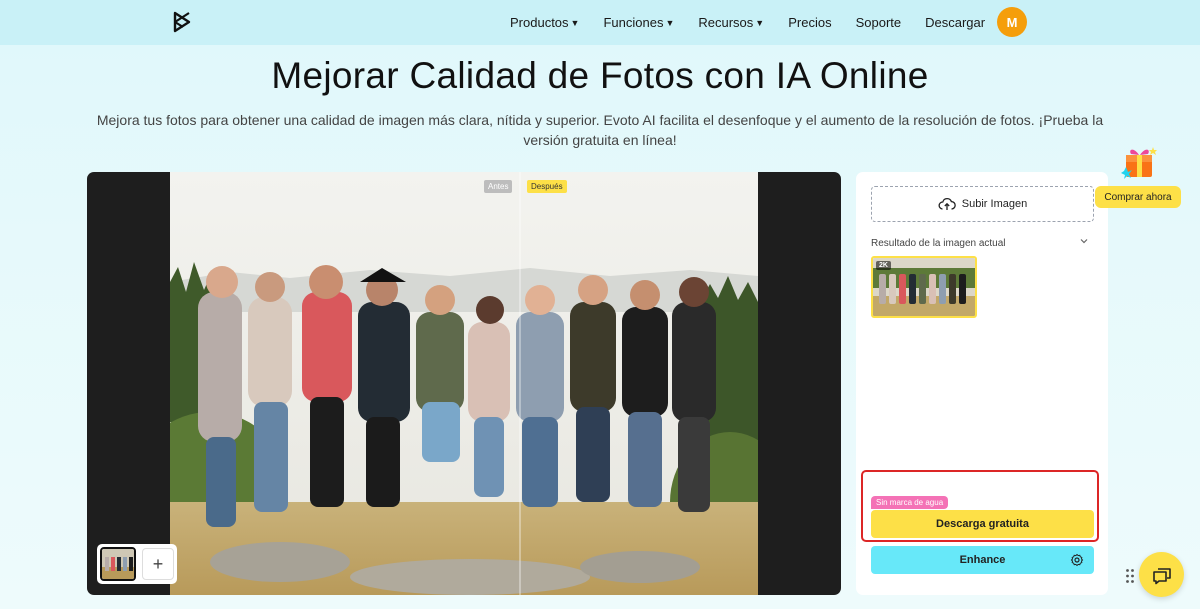  I want to click on chat-bubble-icon, so click(1161, 575).